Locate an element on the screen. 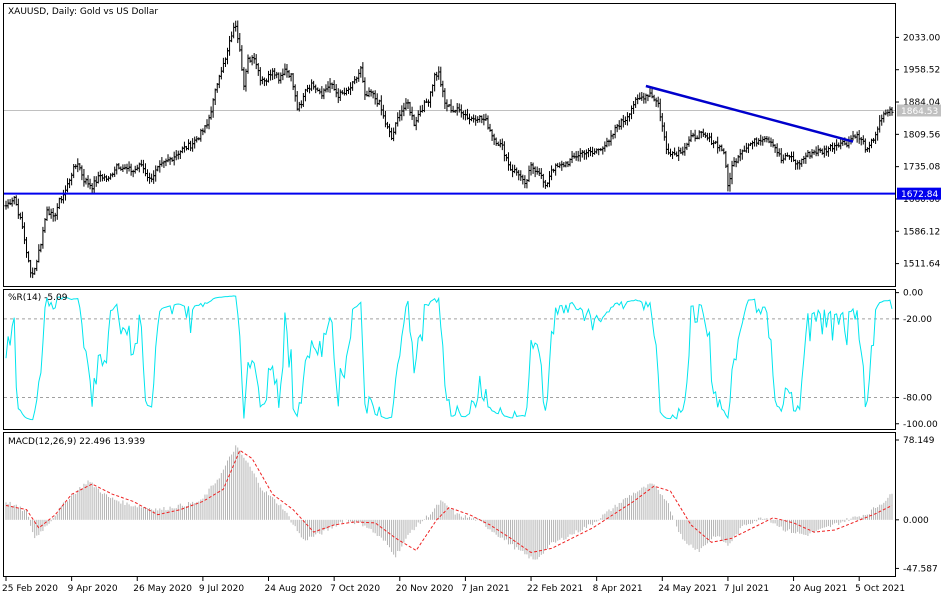  price-ytick-label: 1735.08 is located at coordinates (921, 168).